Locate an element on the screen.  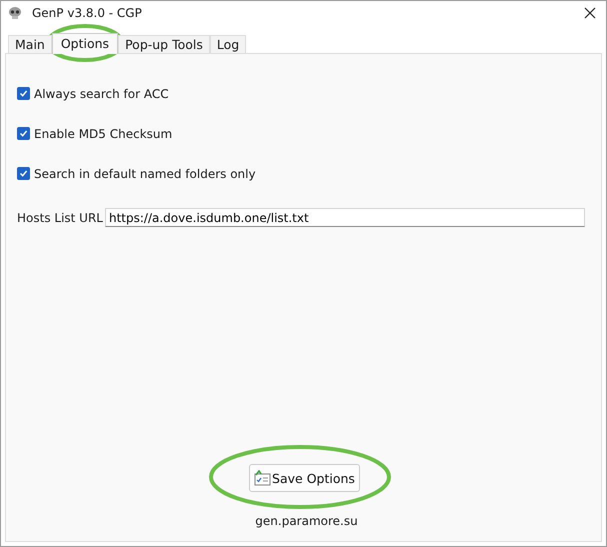
skull-icon is located at coordinates (15, 13).